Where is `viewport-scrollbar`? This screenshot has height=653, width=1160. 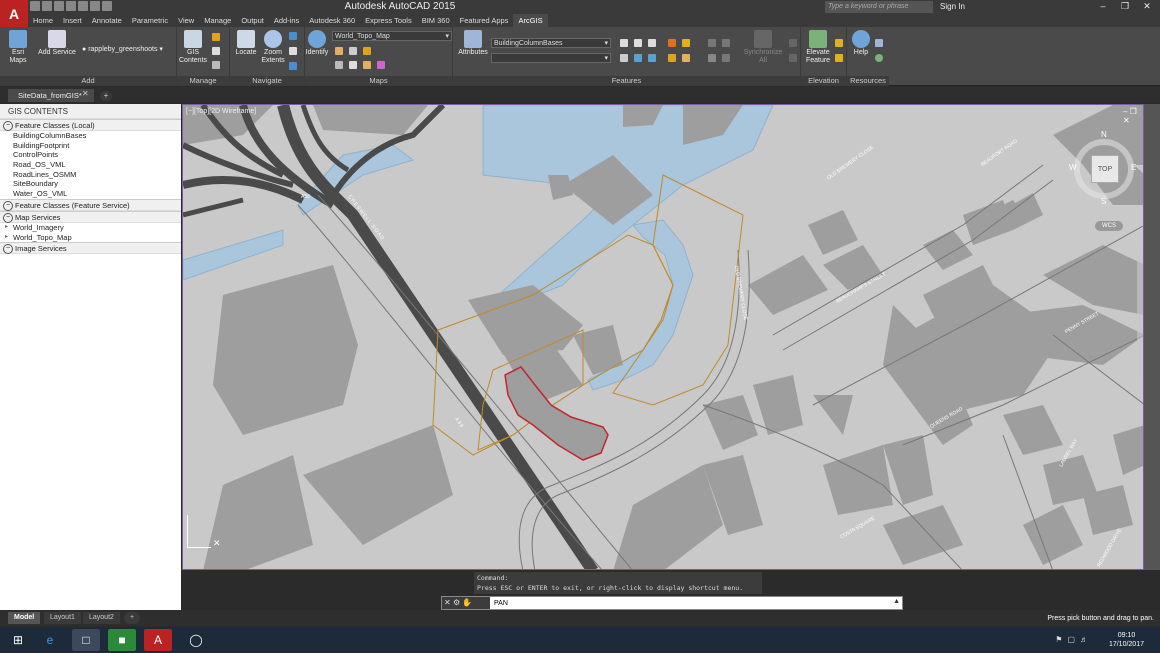 viewport-scrollbar is located at coordinates (1152, 337).